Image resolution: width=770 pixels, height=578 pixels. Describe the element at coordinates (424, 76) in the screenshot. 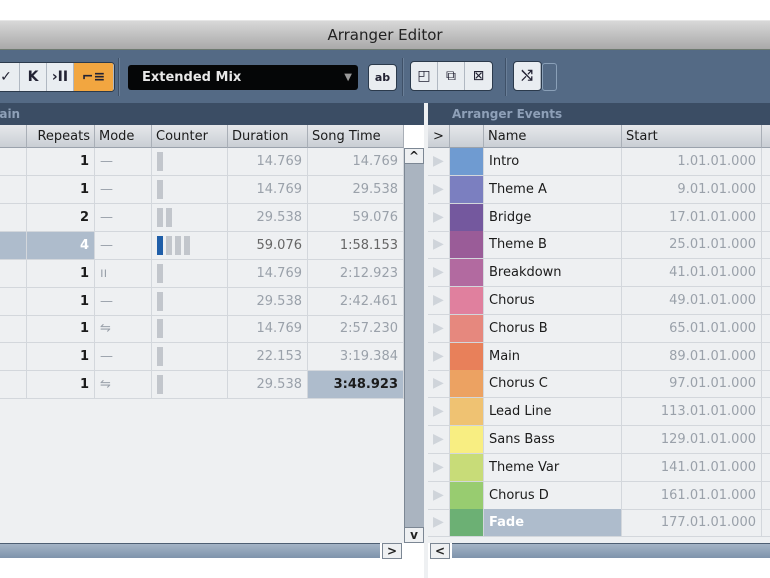

I see `window-icon: ◰` at that location.